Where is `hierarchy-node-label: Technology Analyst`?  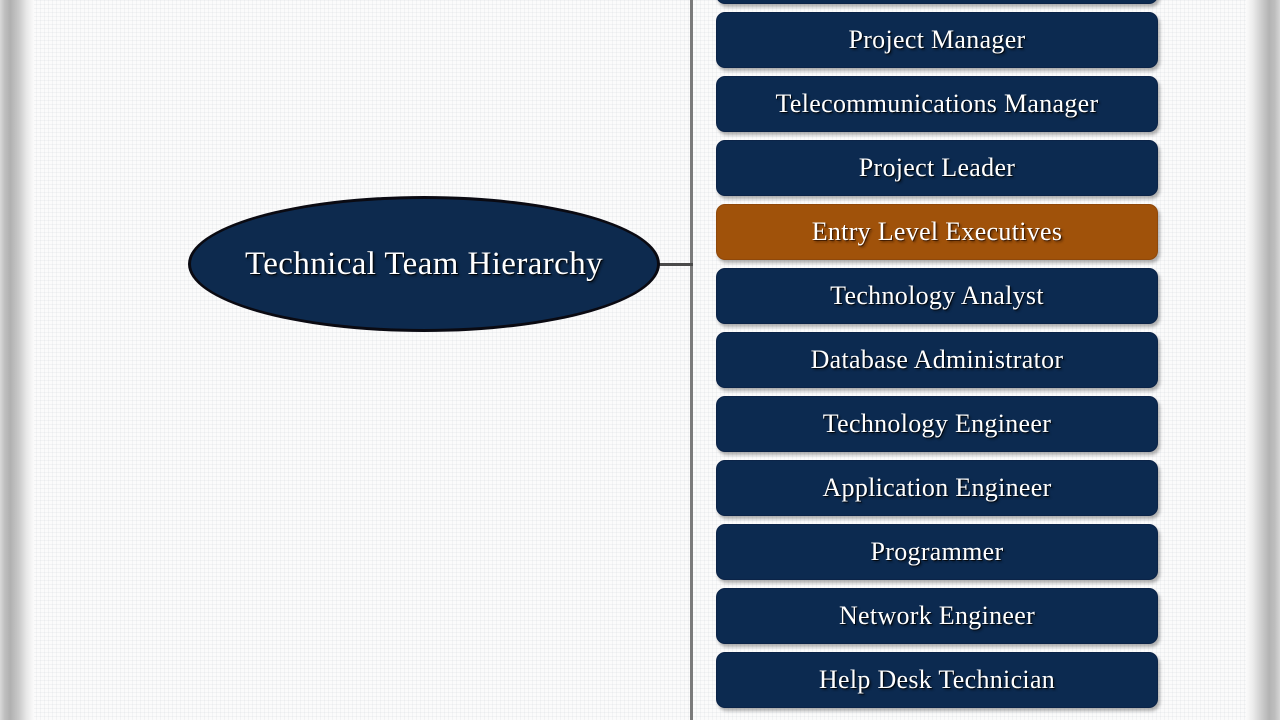
hierarchy-node-label: Technology Analyst is located at coordinates (937, 295).